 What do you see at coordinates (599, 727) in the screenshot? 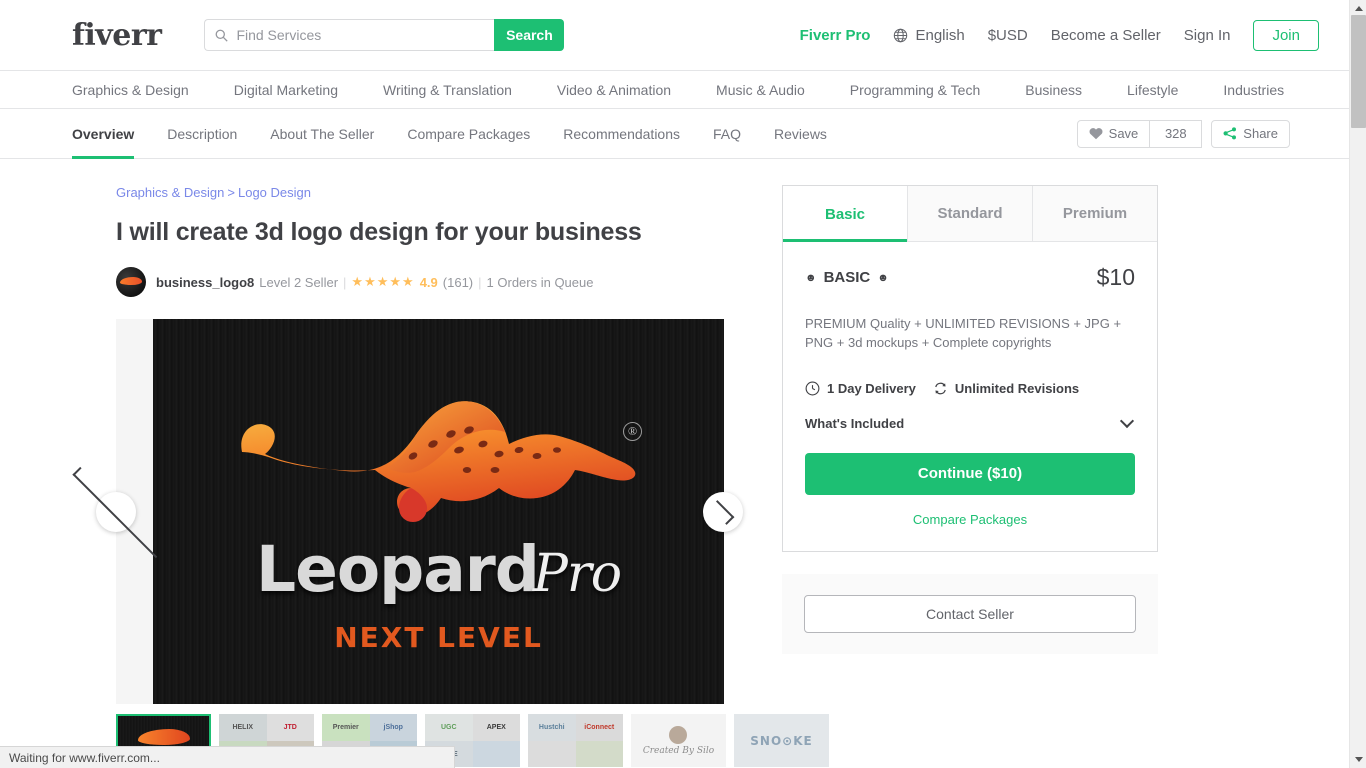
I see `thumb-cell: iConnect` at bounding box center [599, 727].